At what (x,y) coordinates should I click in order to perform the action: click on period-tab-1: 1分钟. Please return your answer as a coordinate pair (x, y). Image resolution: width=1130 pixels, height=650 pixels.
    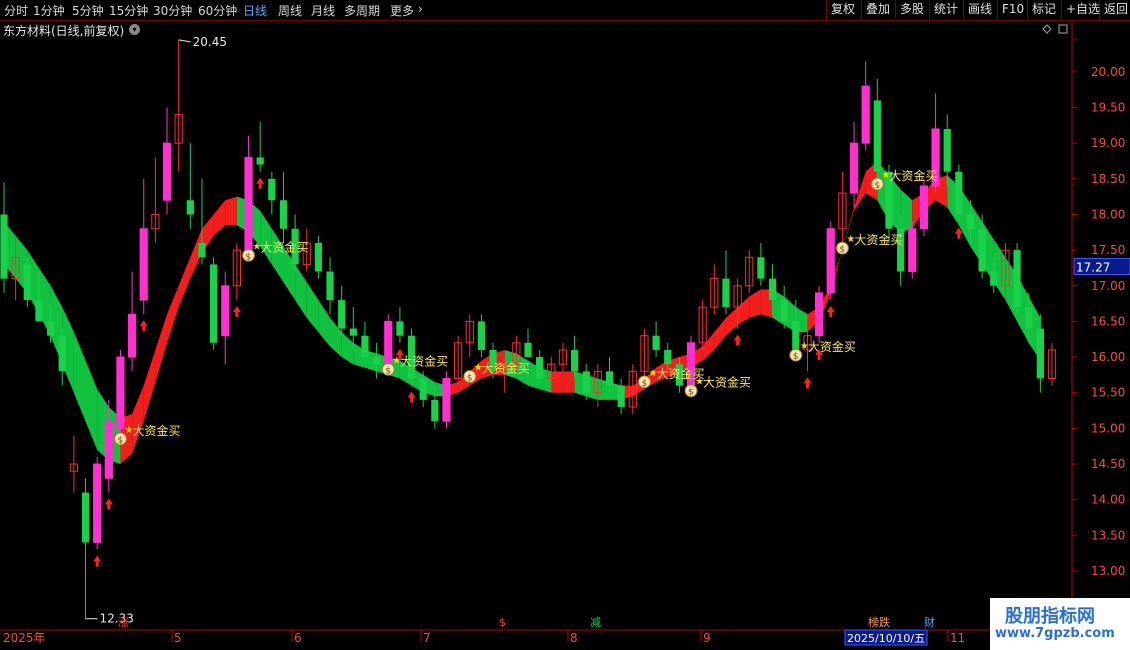
    Looking at the image, I should click on (49, 10).